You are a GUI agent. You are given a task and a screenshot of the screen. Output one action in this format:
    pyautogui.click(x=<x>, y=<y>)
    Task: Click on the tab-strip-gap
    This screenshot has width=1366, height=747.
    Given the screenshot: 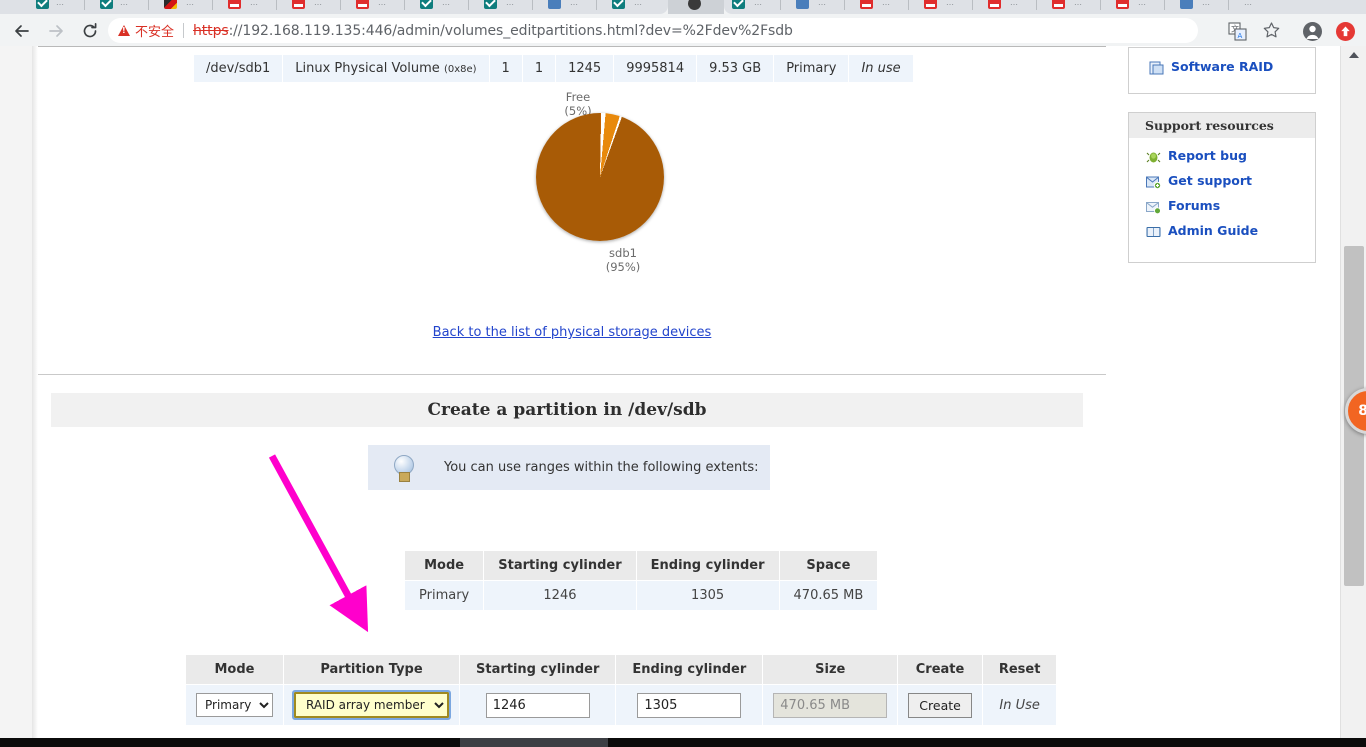 What is the action you would take?
    pyautogui.click(x=696, y=7)
    